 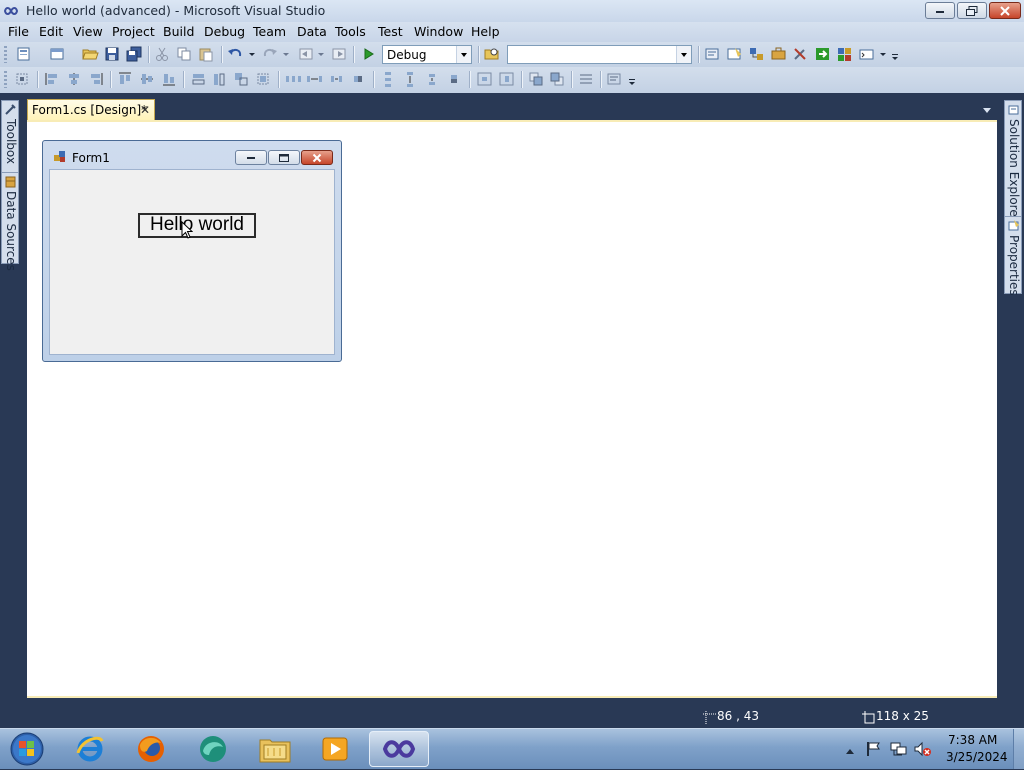 I want to click on center-horizontally-icon, so click(x=484, y=79).